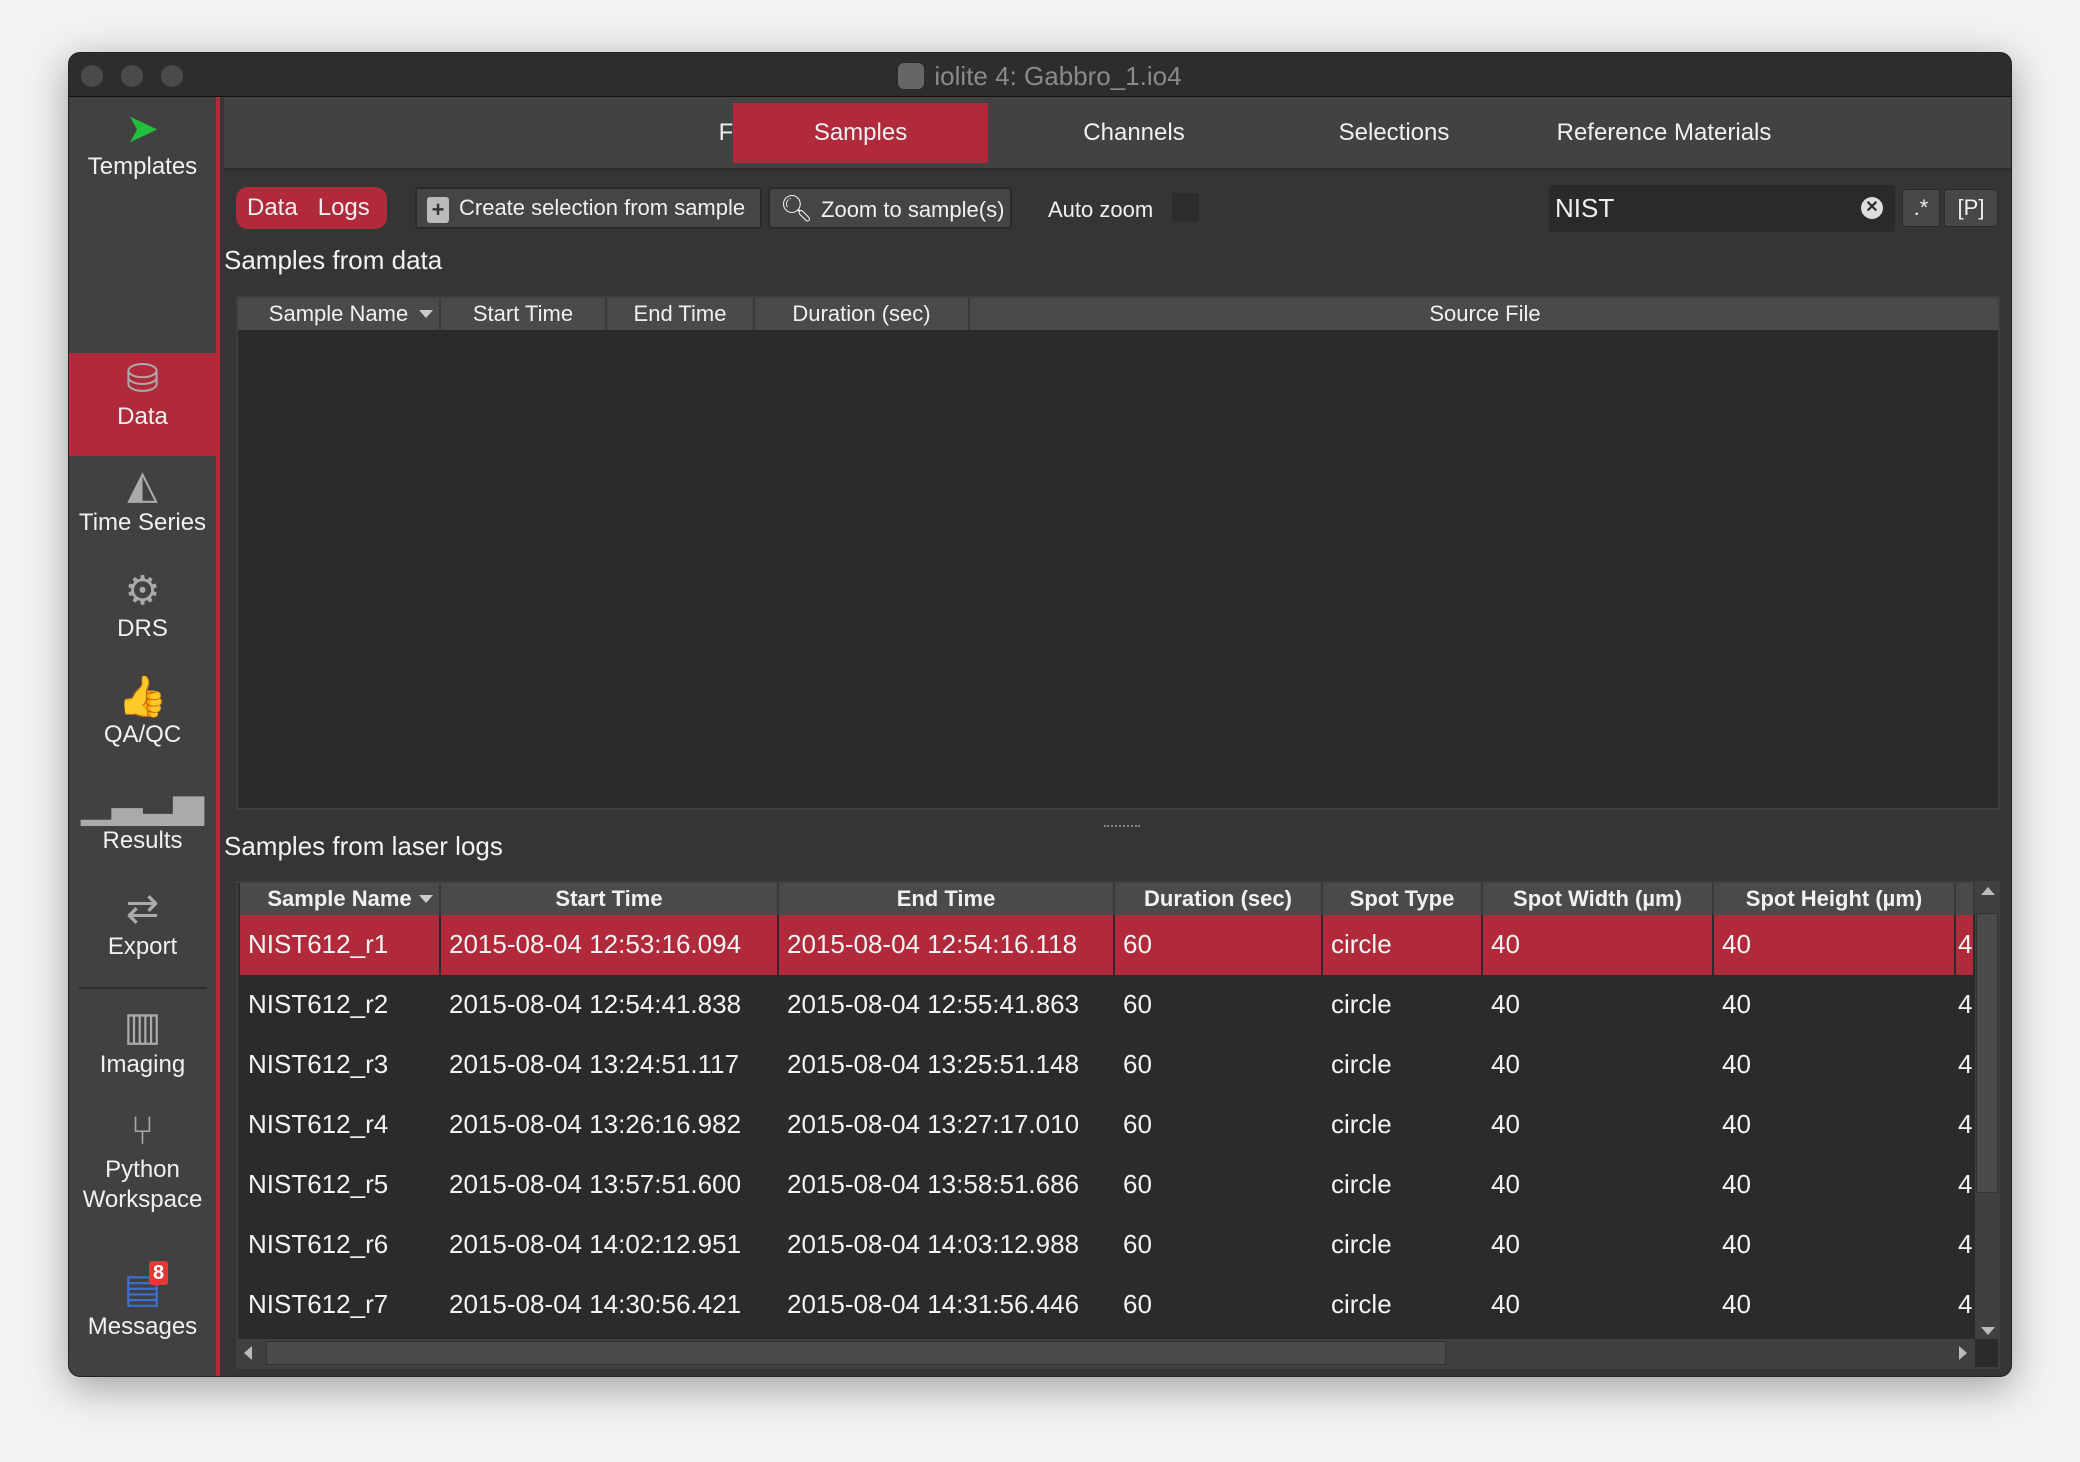 The height and width of the screenshot is (1462, 2080). What do you see at coordinates (1872, 208) in the screenshot?
I see `clear-search-icon: ✕` at bounding box center [1872, 208].